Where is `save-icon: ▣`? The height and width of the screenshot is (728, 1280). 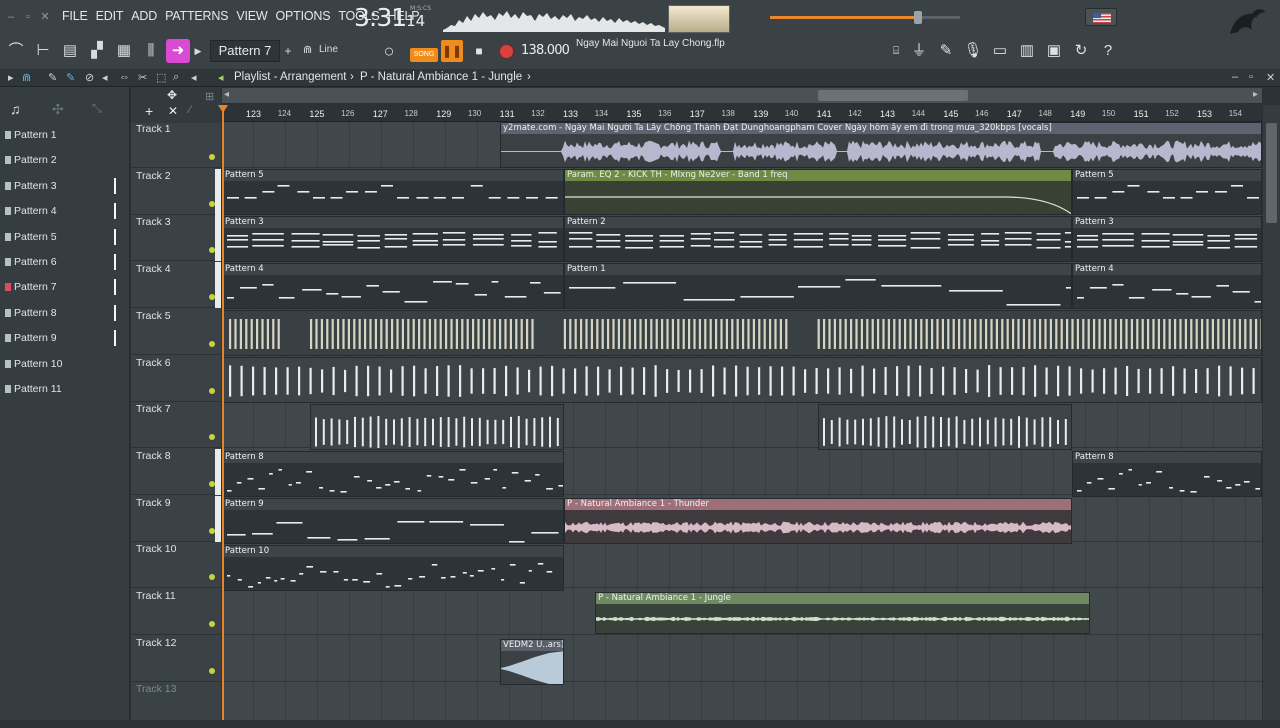 save-icon: ▣ is located at coordinates (1054, 51).